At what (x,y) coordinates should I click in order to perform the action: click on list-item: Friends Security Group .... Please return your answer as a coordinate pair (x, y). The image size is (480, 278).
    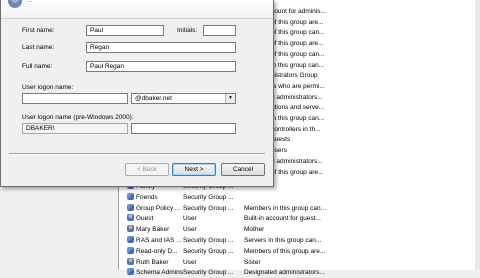
    Looking at the image, I should click on (297, 197).